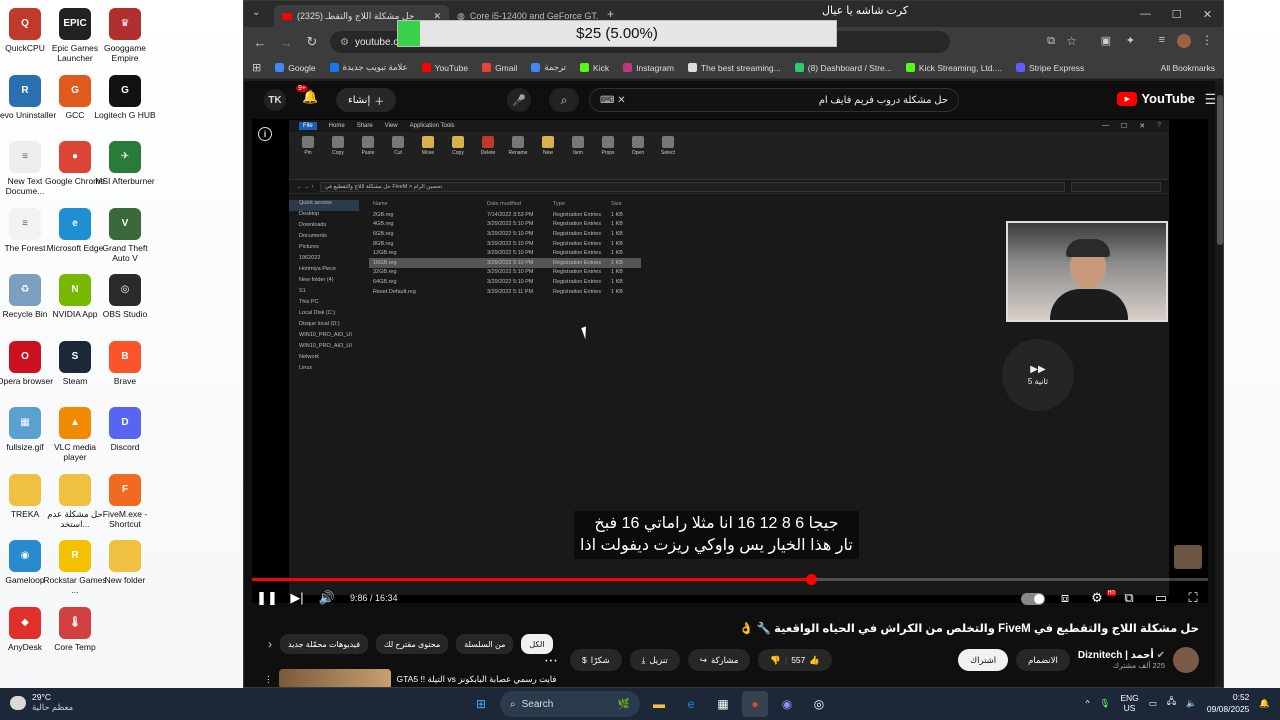  I want to click on account-avatar: TK, so click(275, 100).